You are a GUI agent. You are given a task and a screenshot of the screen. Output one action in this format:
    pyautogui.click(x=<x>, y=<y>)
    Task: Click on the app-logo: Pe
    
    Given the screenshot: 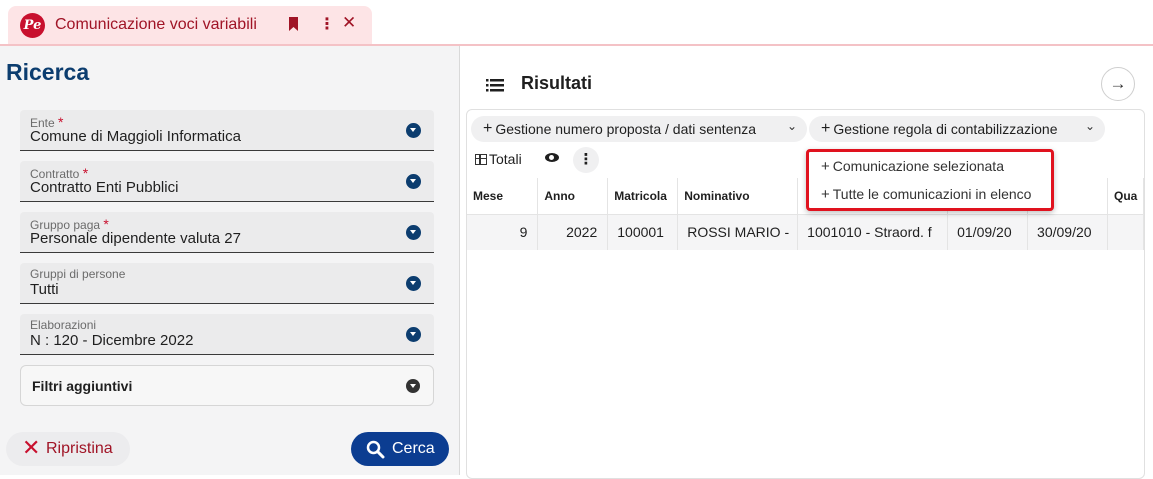 What is the action you would take?
    pyautogui.click(x=32, y=25)
    